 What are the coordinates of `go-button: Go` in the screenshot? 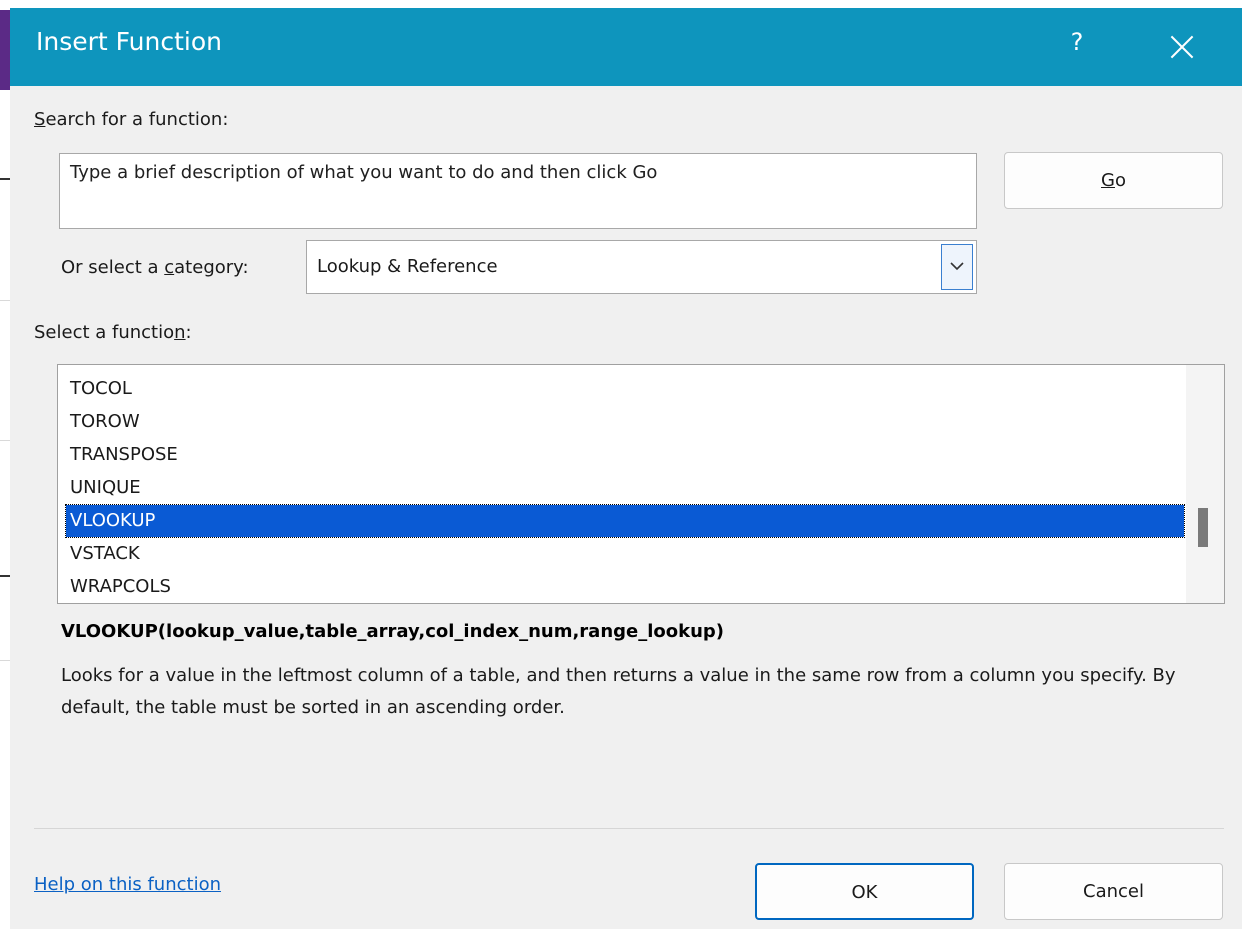 It's located at (1113, 180).